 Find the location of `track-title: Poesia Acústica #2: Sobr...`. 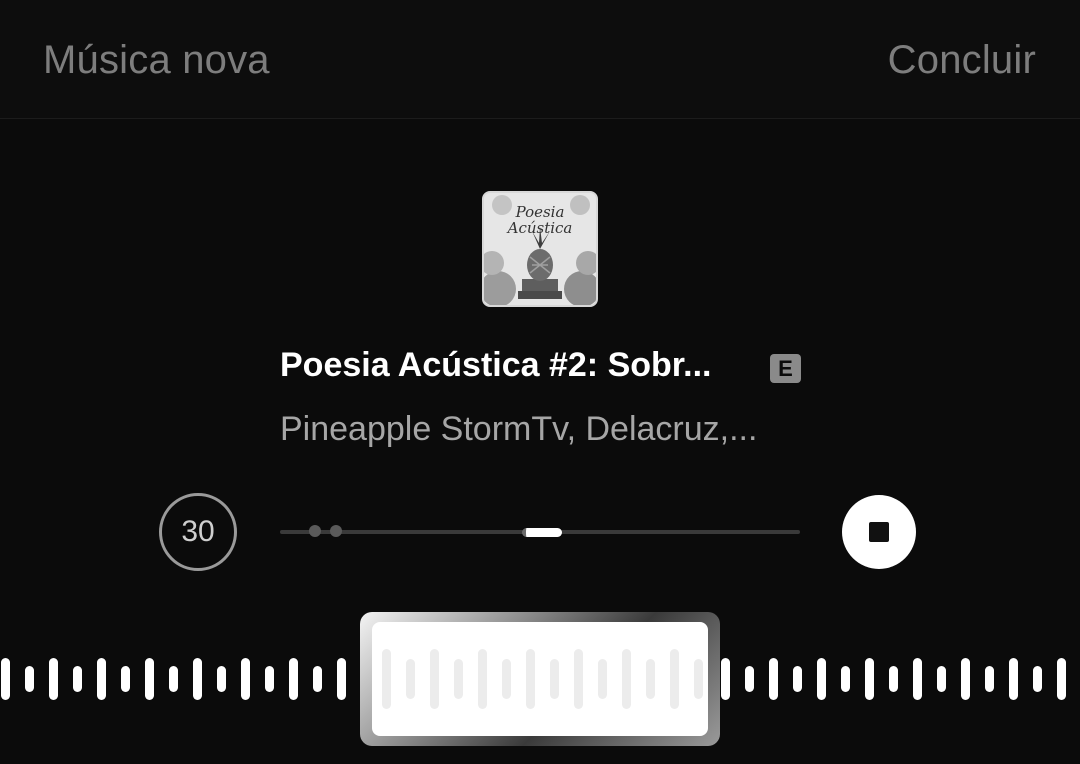

track-title: Poesia Acústica #2: Sobr... is located at coordinates (496, 365).